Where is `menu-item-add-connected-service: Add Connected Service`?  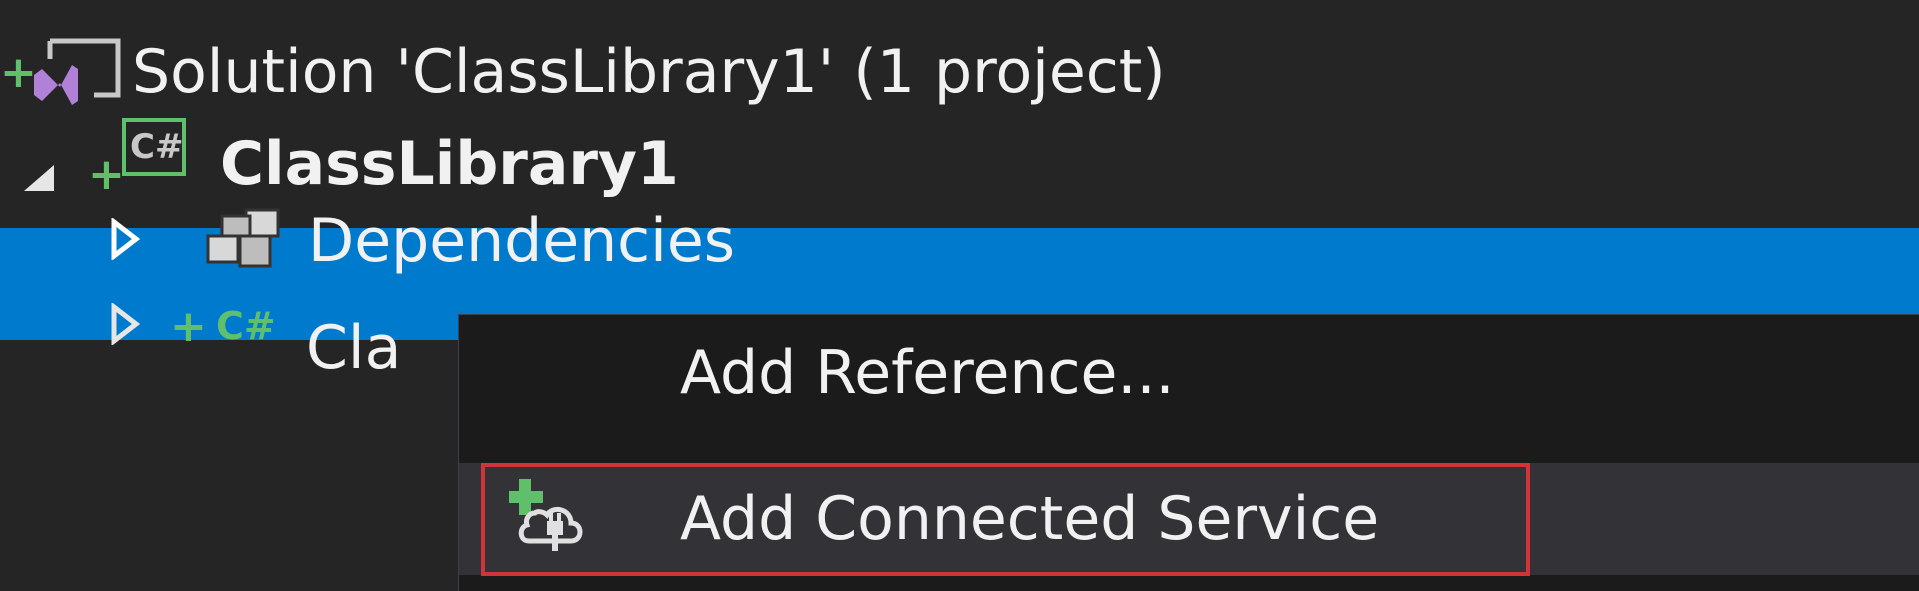 menu-item-add-connected-service: Add Connected Service is located at coordinates (1189, 519).